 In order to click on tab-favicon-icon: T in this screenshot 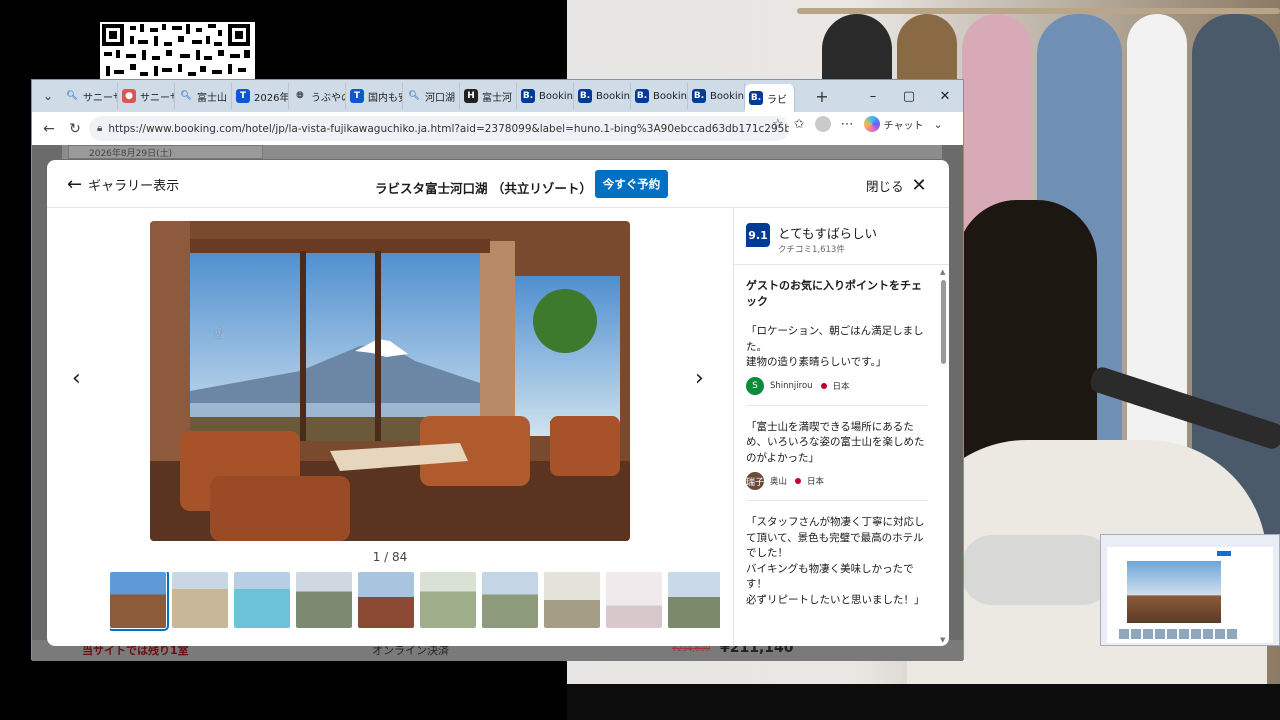, I will do `click(357, 96)`.